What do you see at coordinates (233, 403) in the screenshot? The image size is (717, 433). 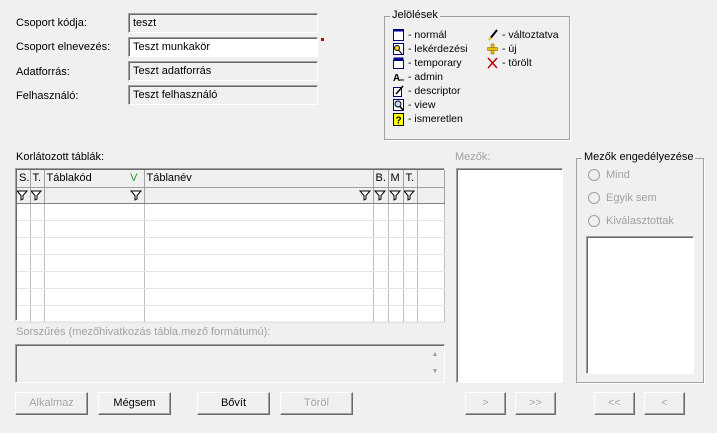 I see `expand-button: Bővít` at bounding box center [233, 403].